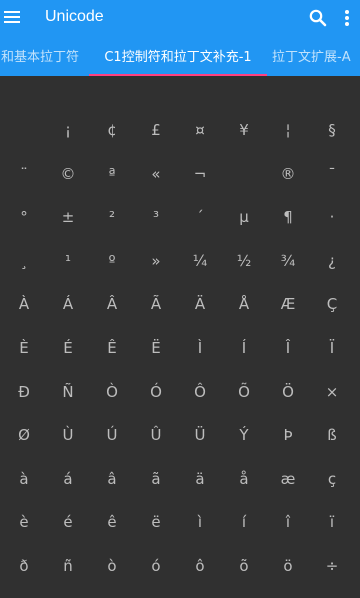  What do you see at coordinates (200, 348) in the screenshot?
I see `character-cell: Ì` at bounding box center [200, 348].